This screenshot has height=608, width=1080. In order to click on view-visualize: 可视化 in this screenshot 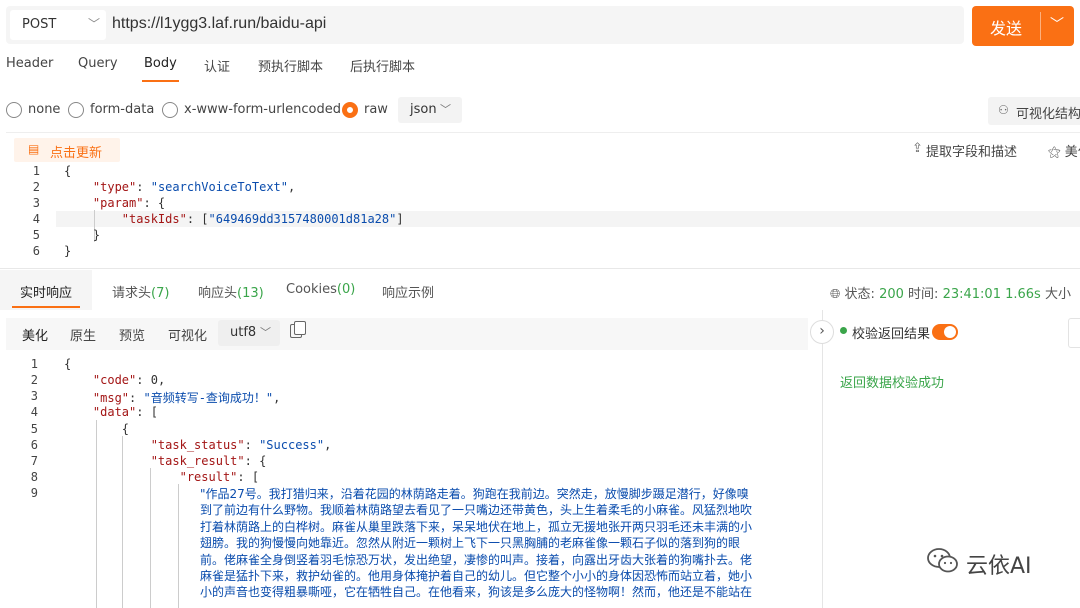, I will do `click(187, 334)`.